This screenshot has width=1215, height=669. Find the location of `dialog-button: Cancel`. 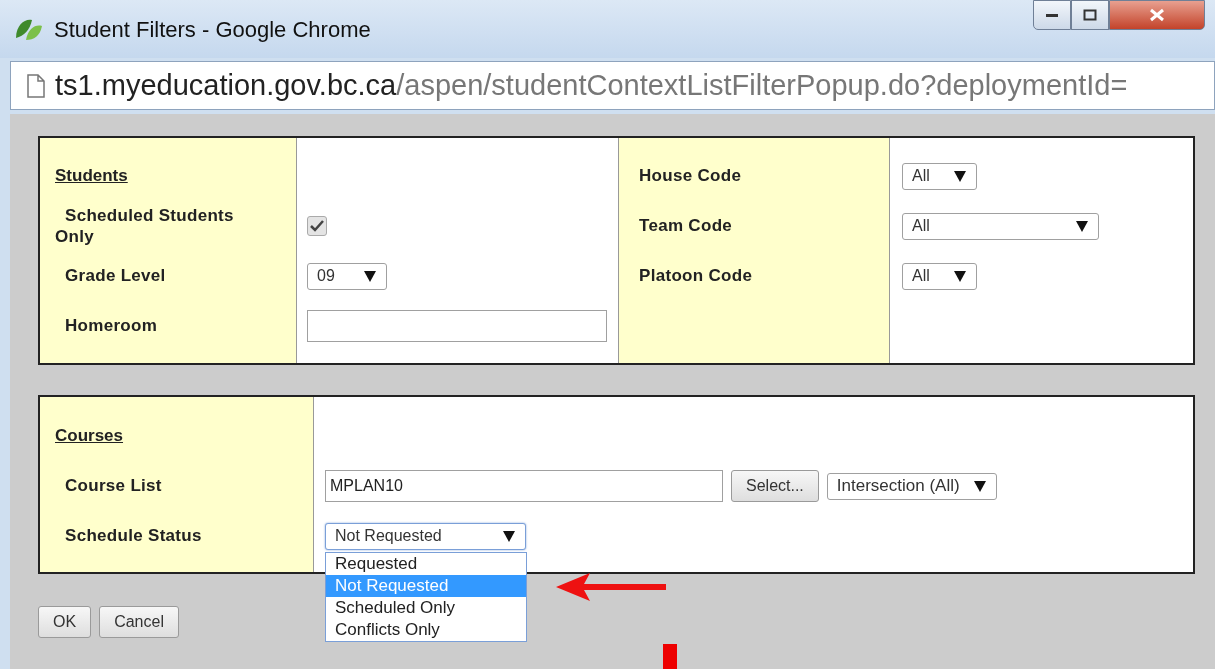

dialog-button: Cancel is located at coordinates (139, 622).